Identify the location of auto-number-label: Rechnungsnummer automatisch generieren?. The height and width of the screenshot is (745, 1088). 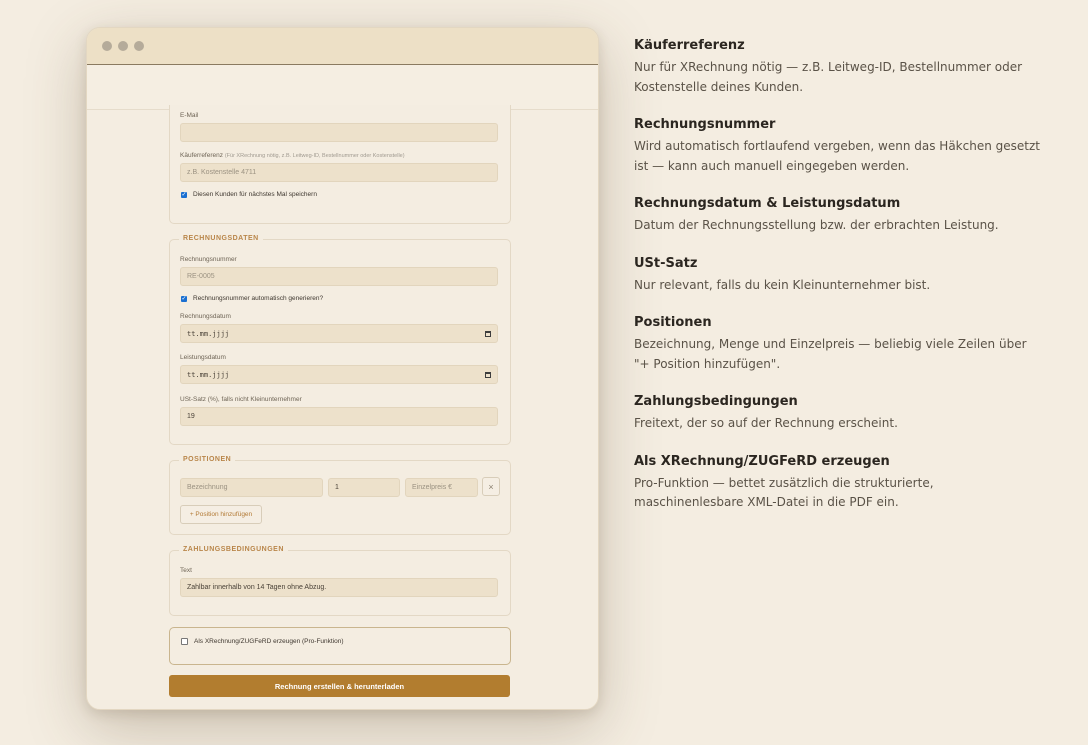
(258, 298).